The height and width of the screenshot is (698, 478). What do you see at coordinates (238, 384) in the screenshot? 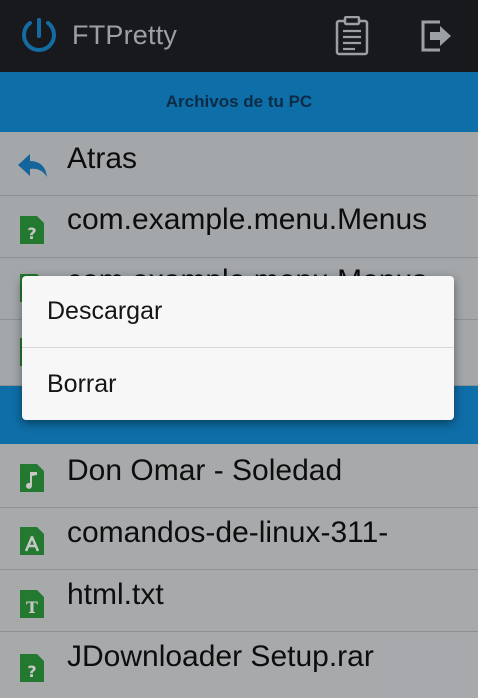
I see `delete-menu-item: Borrar` at bounding box center [238, 384].